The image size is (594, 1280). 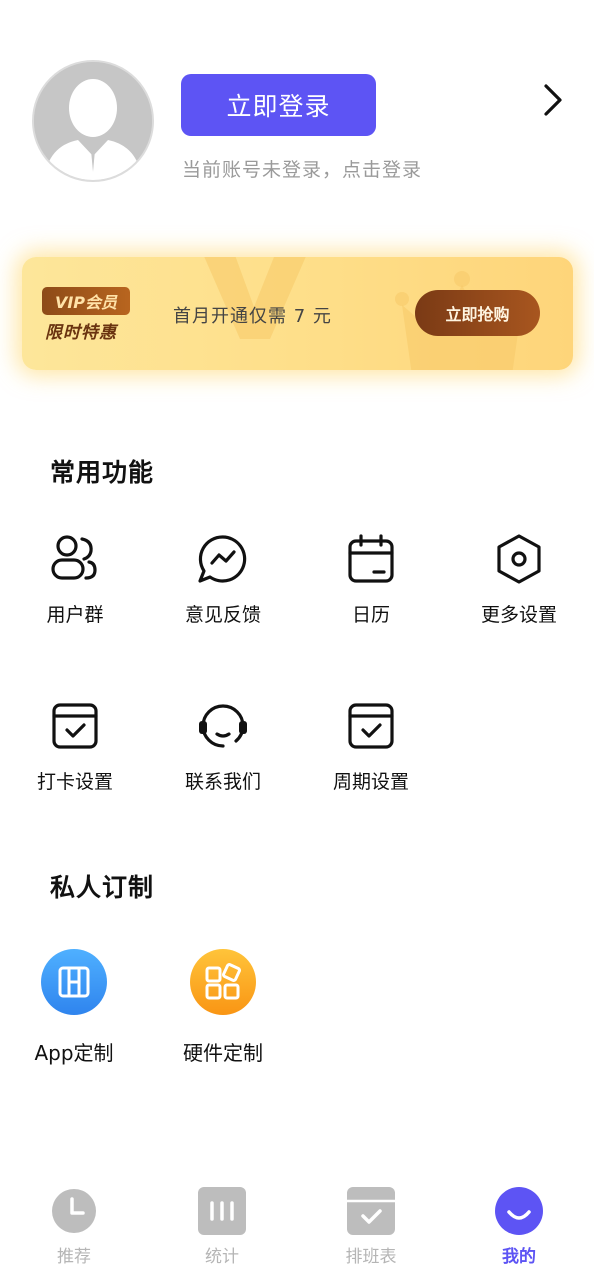 I want to click on tab-stats: 统计, so click(x=222, y=1226).